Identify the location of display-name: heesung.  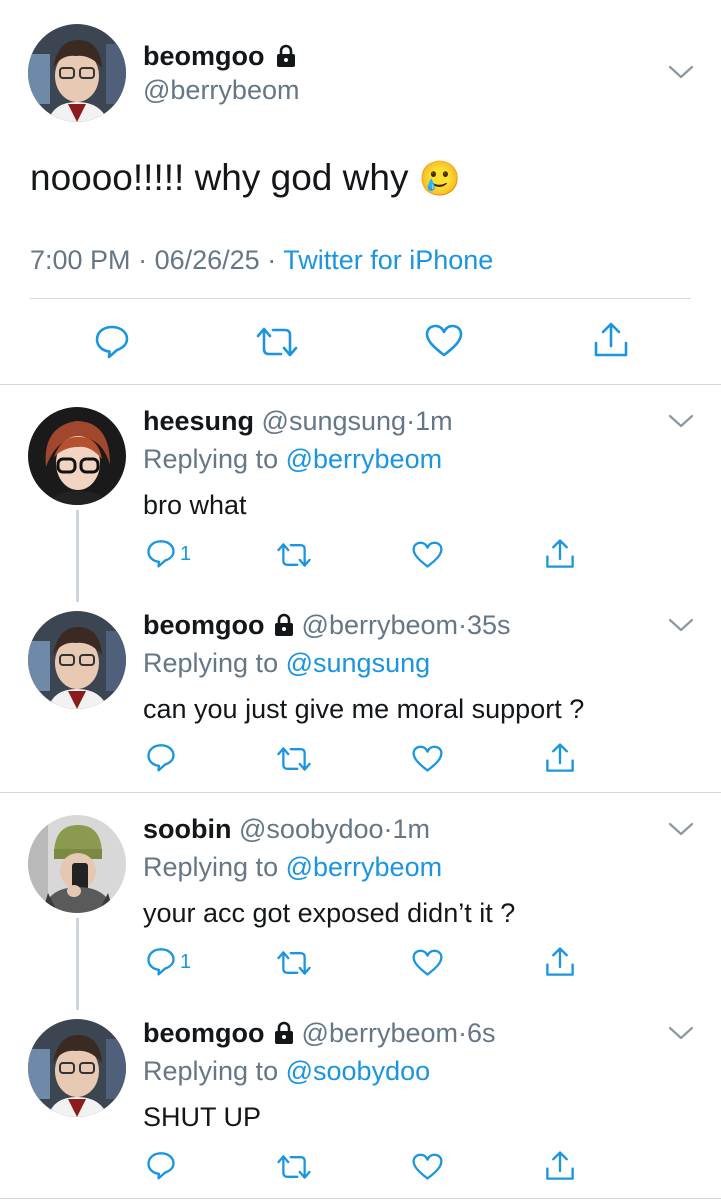
(198, 421).